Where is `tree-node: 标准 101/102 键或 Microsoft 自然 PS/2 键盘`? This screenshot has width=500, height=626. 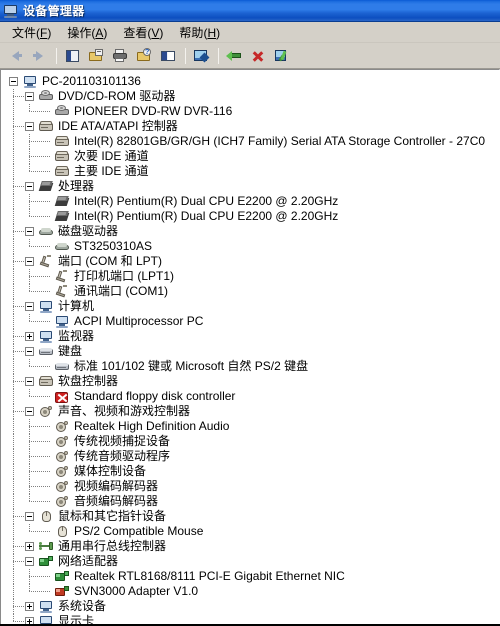 tree-node: 标准 101/102 键或 Microsoft 自然 PS/2 键盘 is located at coordinates (250, 366).